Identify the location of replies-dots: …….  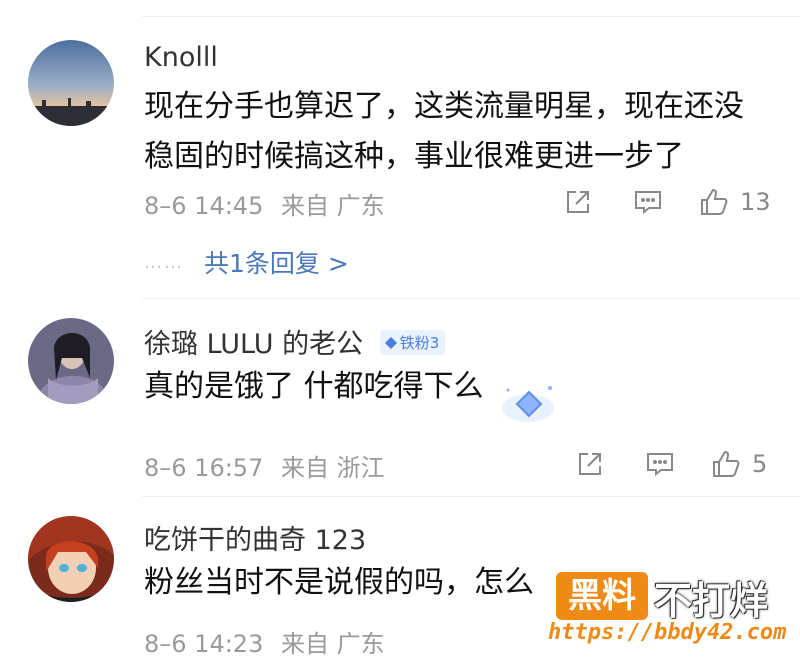
(164, 262).